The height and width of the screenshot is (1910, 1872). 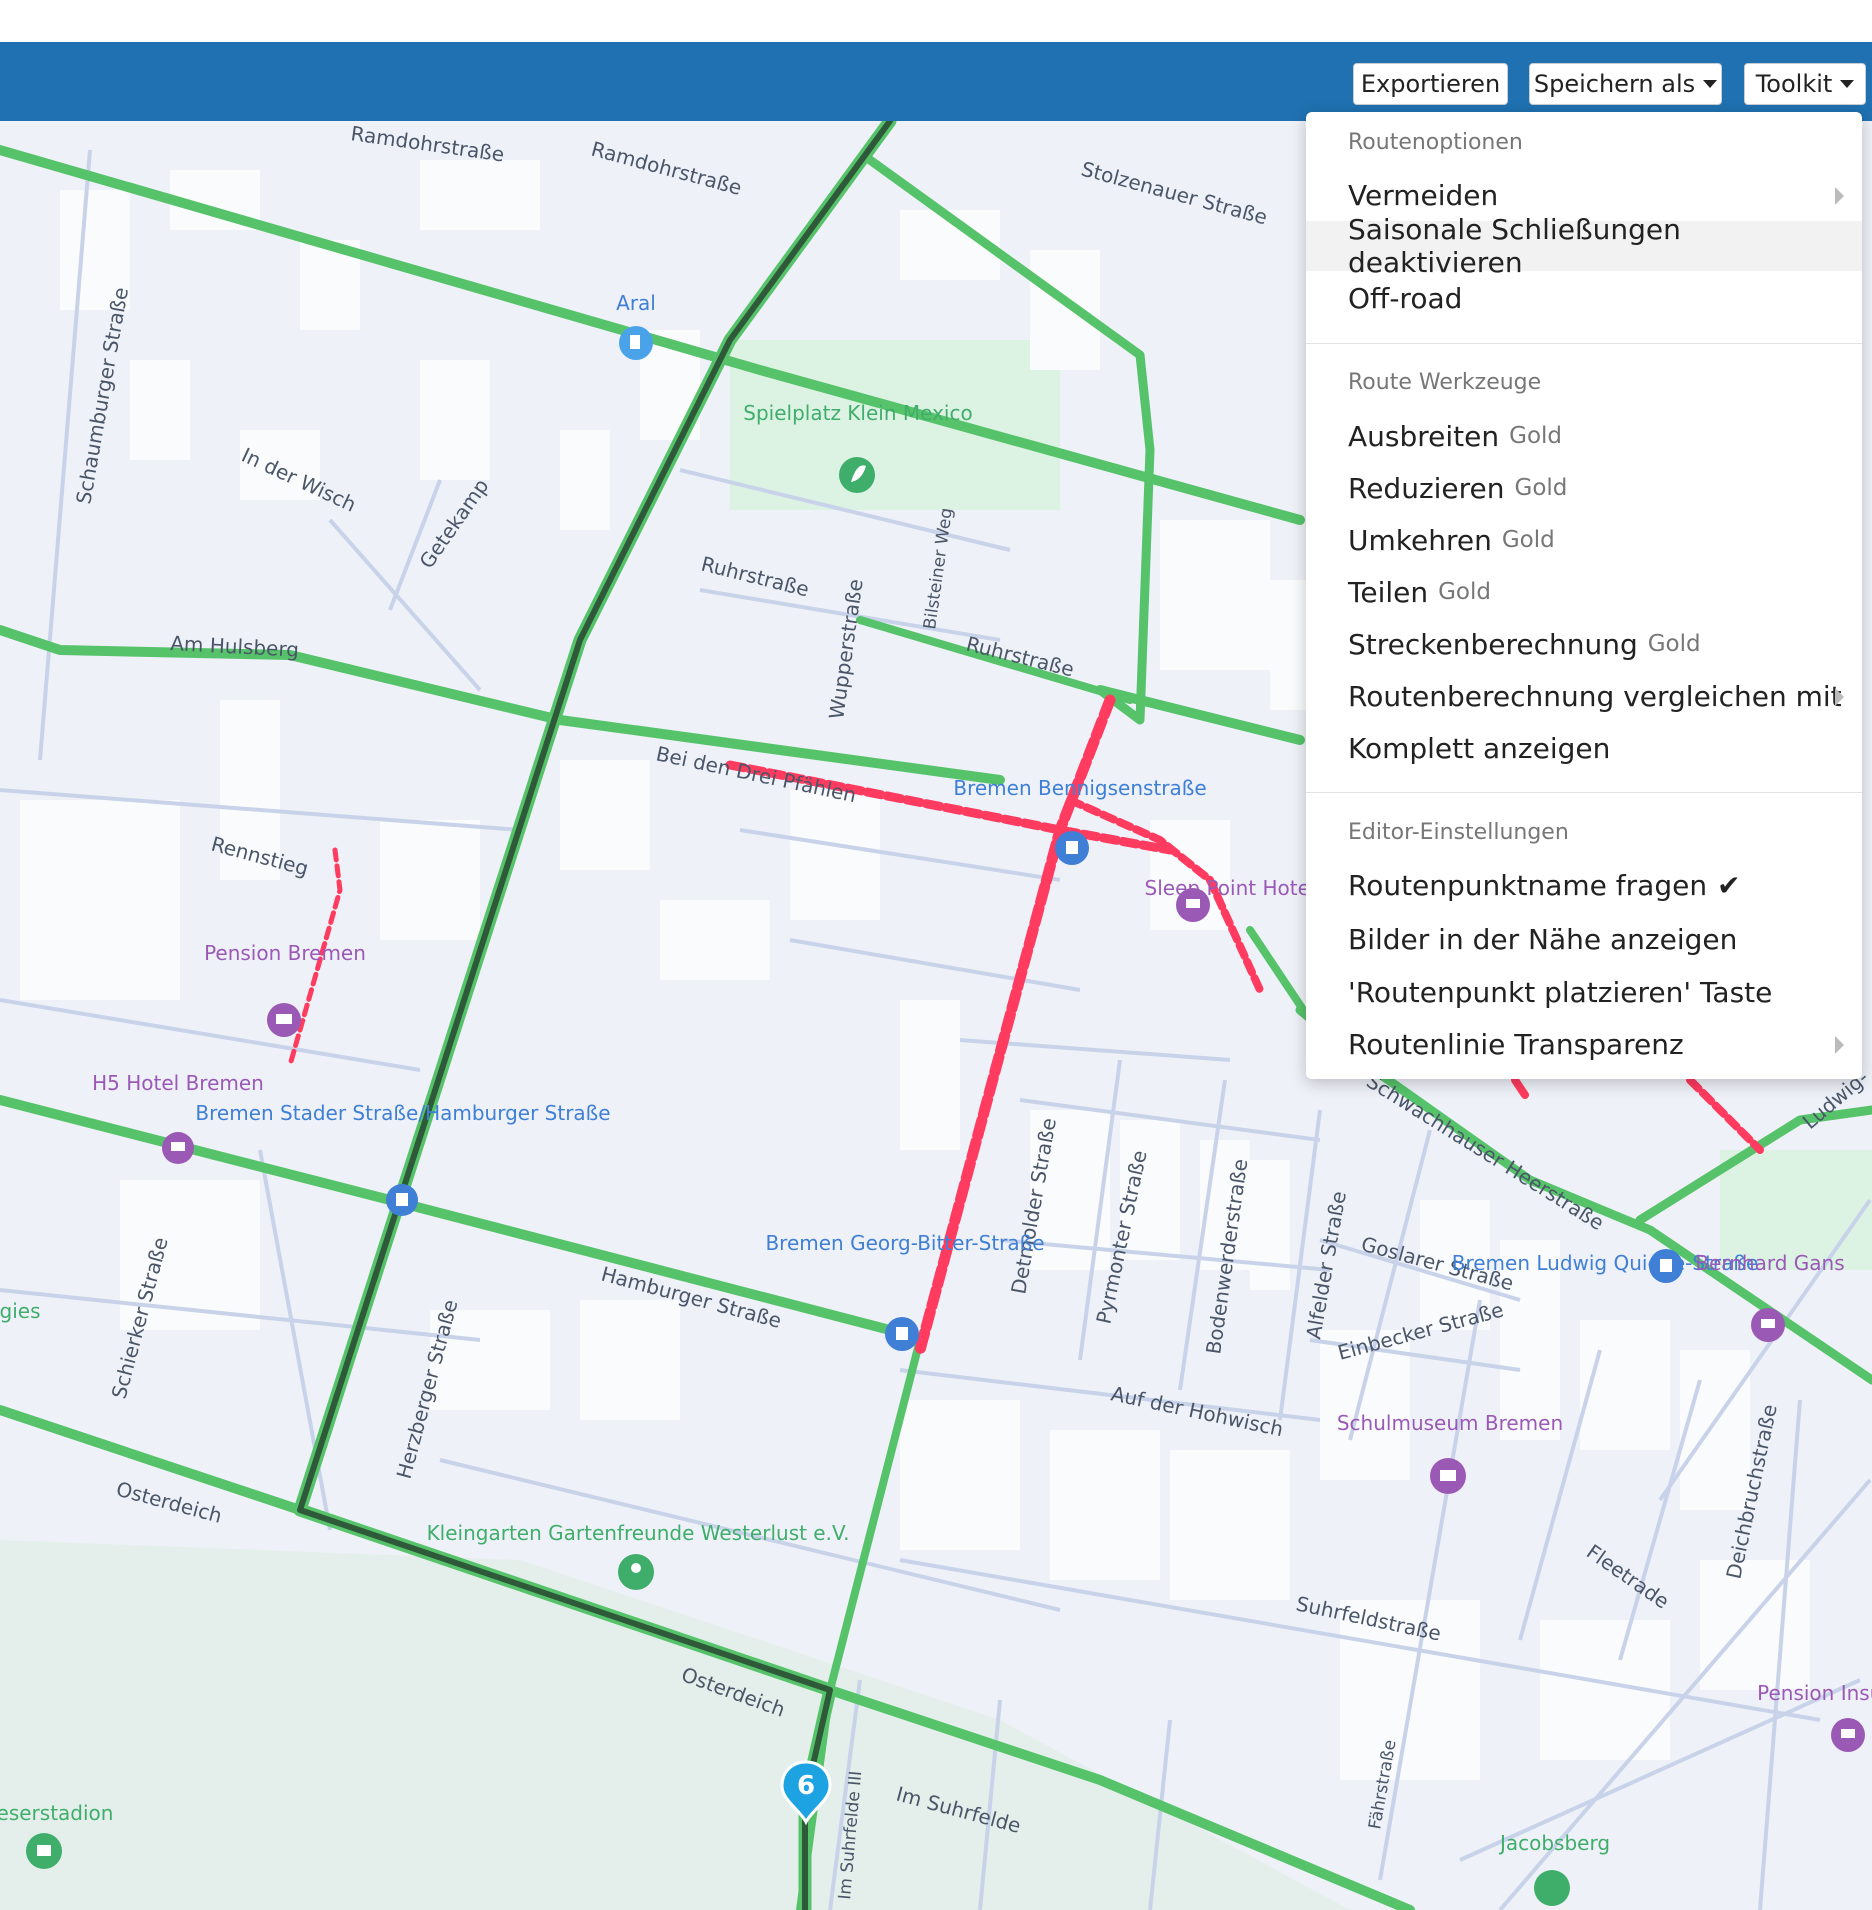 What do you see at coordinates (1614, 84) in the screenshot?
I see `save-as-label: Speichern als` at bounding box center [1614, 84].